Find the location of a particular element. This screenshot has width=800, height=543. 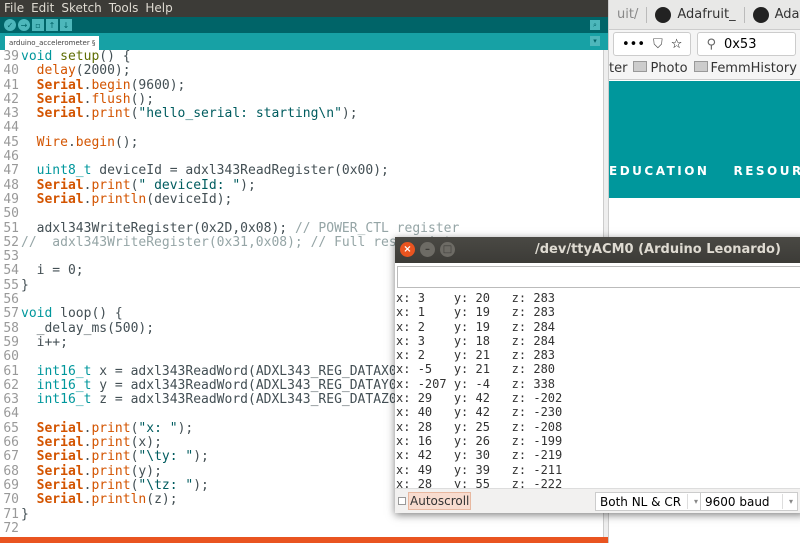

open-icon: ↑ is located at coordinates (52, 25).